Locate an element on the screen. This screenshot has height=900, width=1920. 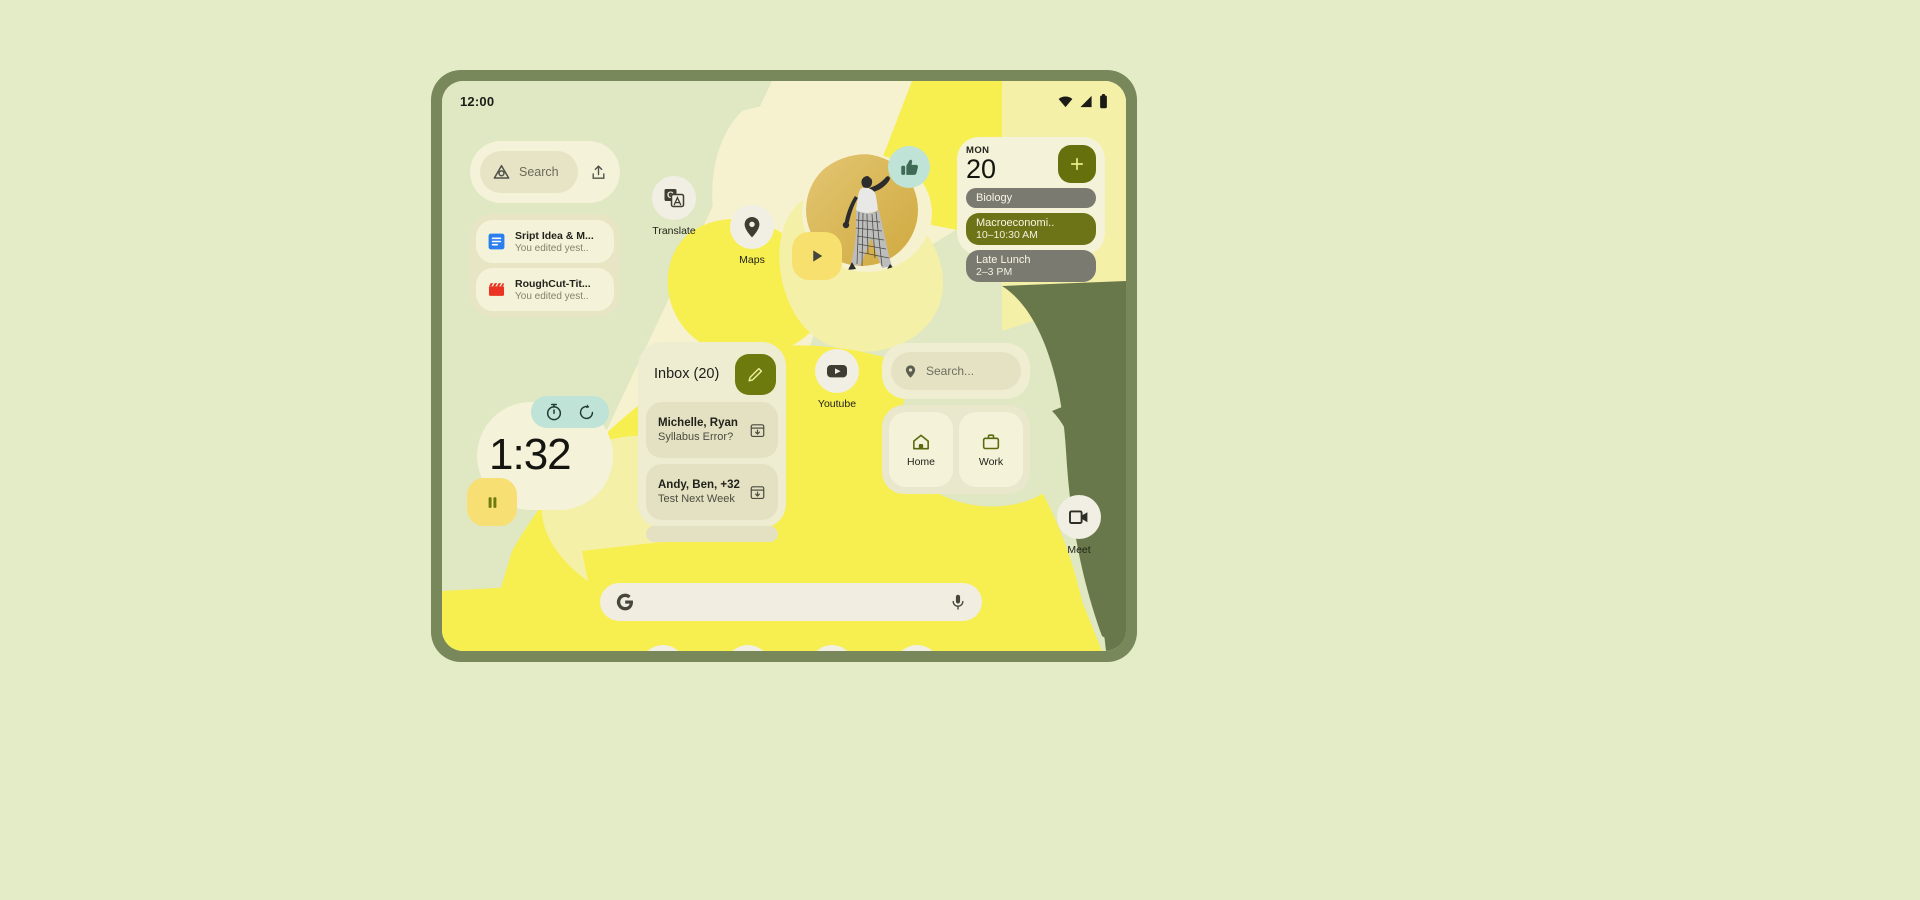
drive-search-widget: Search is located at coordinates (545, 172).